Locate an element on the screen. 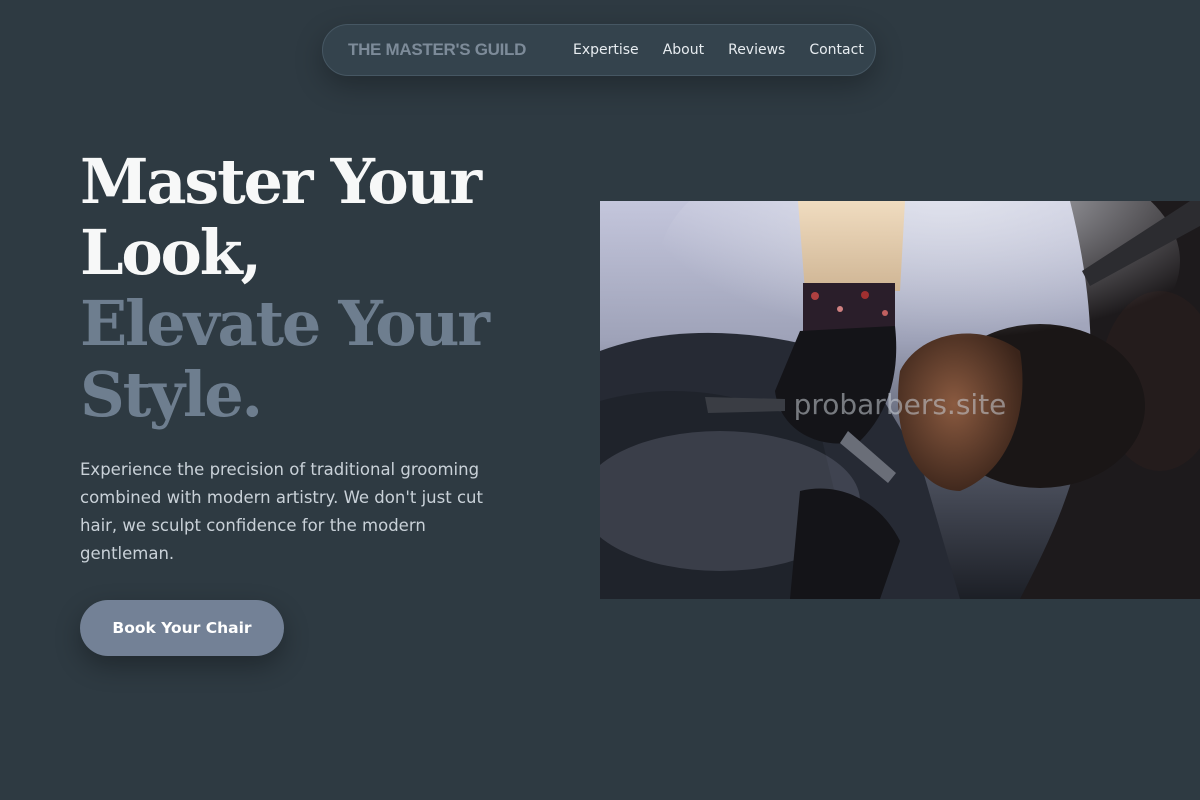  nav-link-about: About is located at coordinates (683, 50).